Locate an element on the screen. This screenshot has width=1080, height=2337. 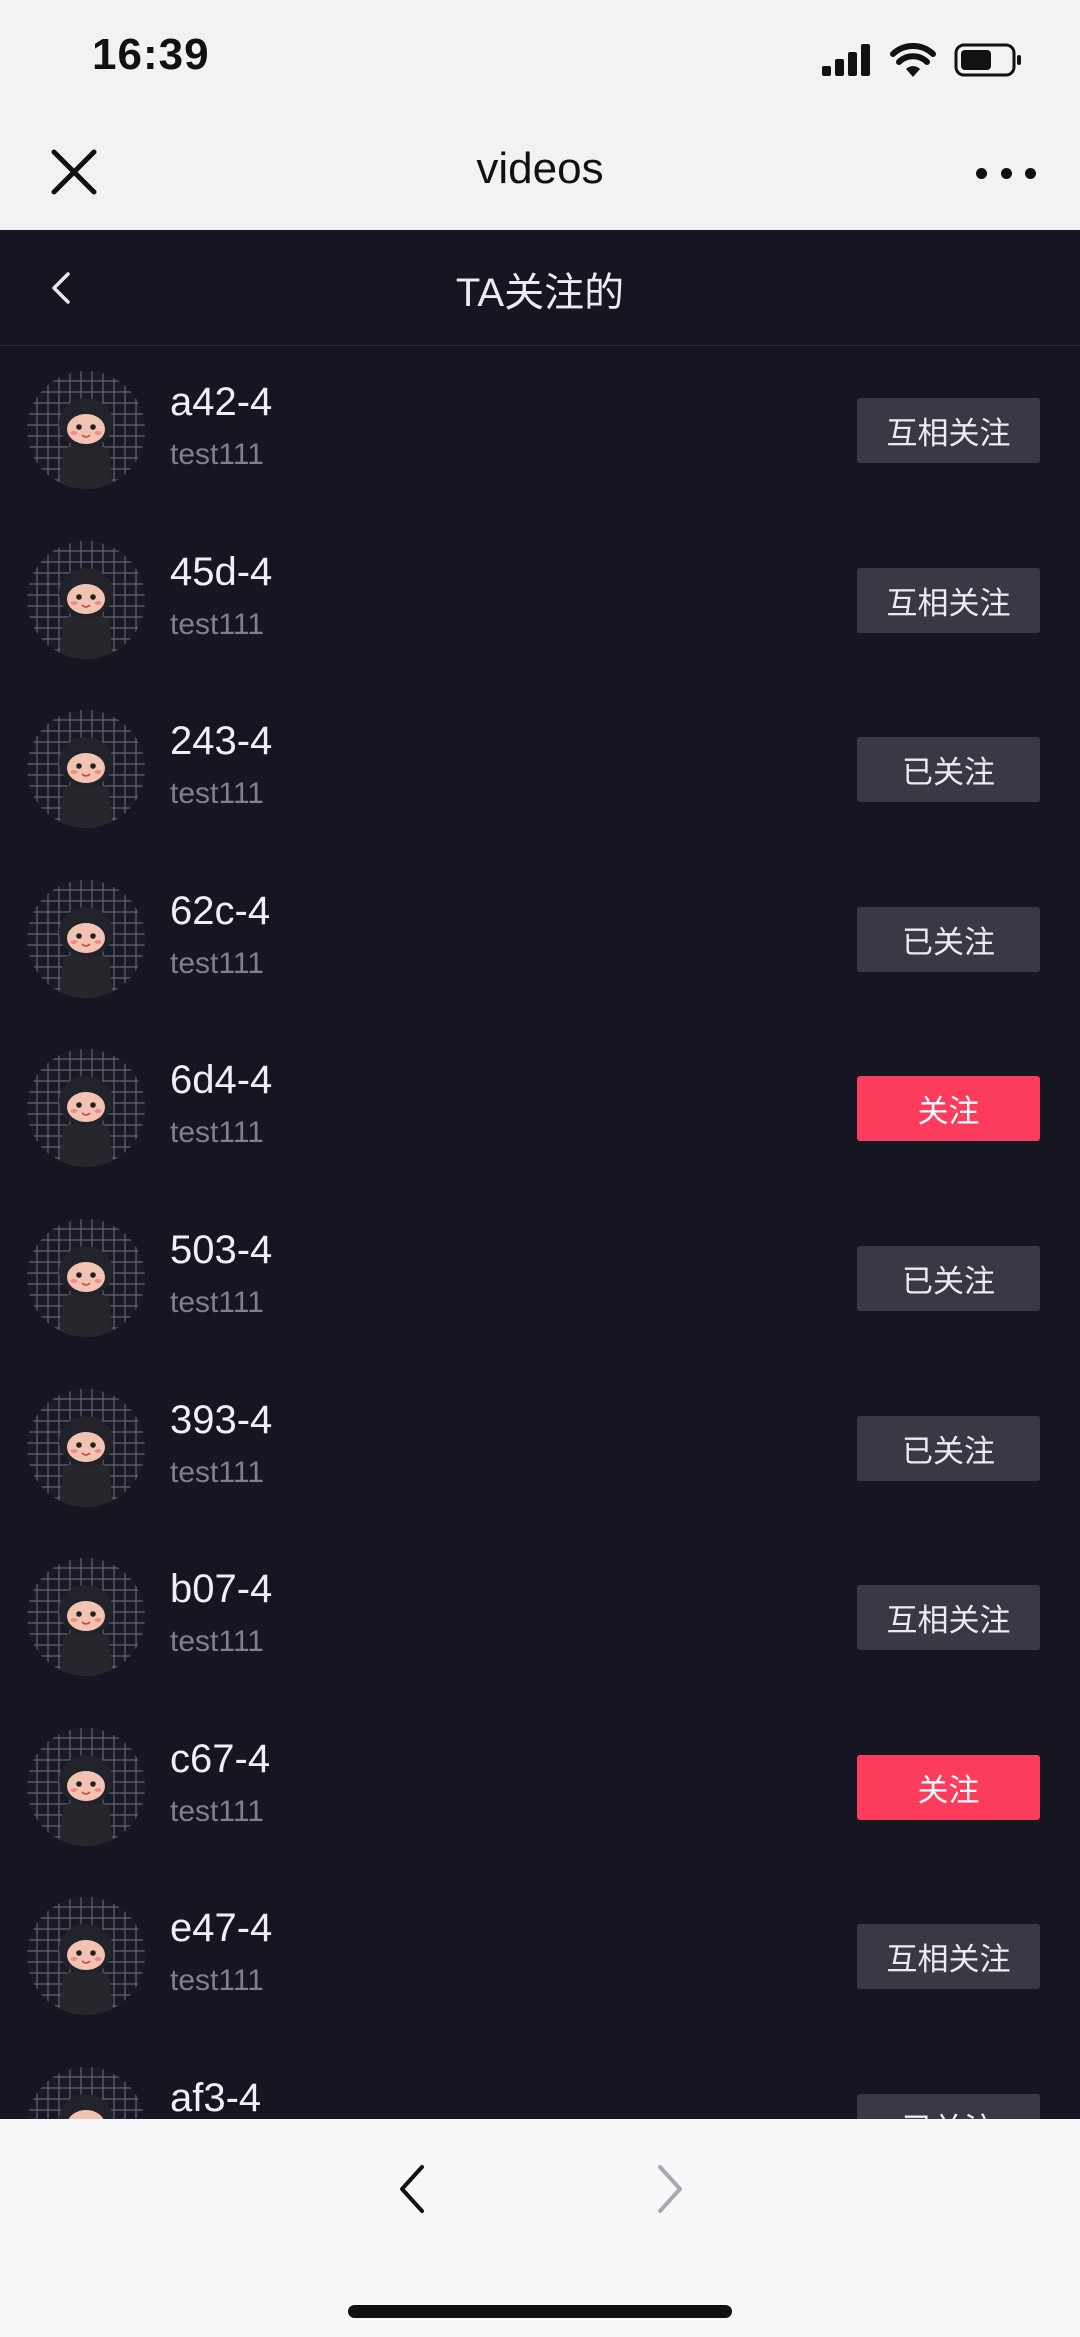
user-name: 243-4 is located at coordinates (221, 741).